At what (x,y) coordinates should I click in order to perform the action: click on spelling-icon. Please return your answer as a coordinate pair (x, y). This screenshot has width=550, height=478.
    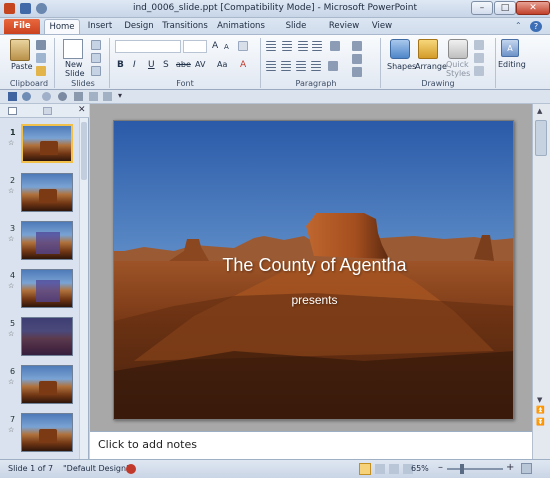
    Looking at the image, I should click on (107, 96).